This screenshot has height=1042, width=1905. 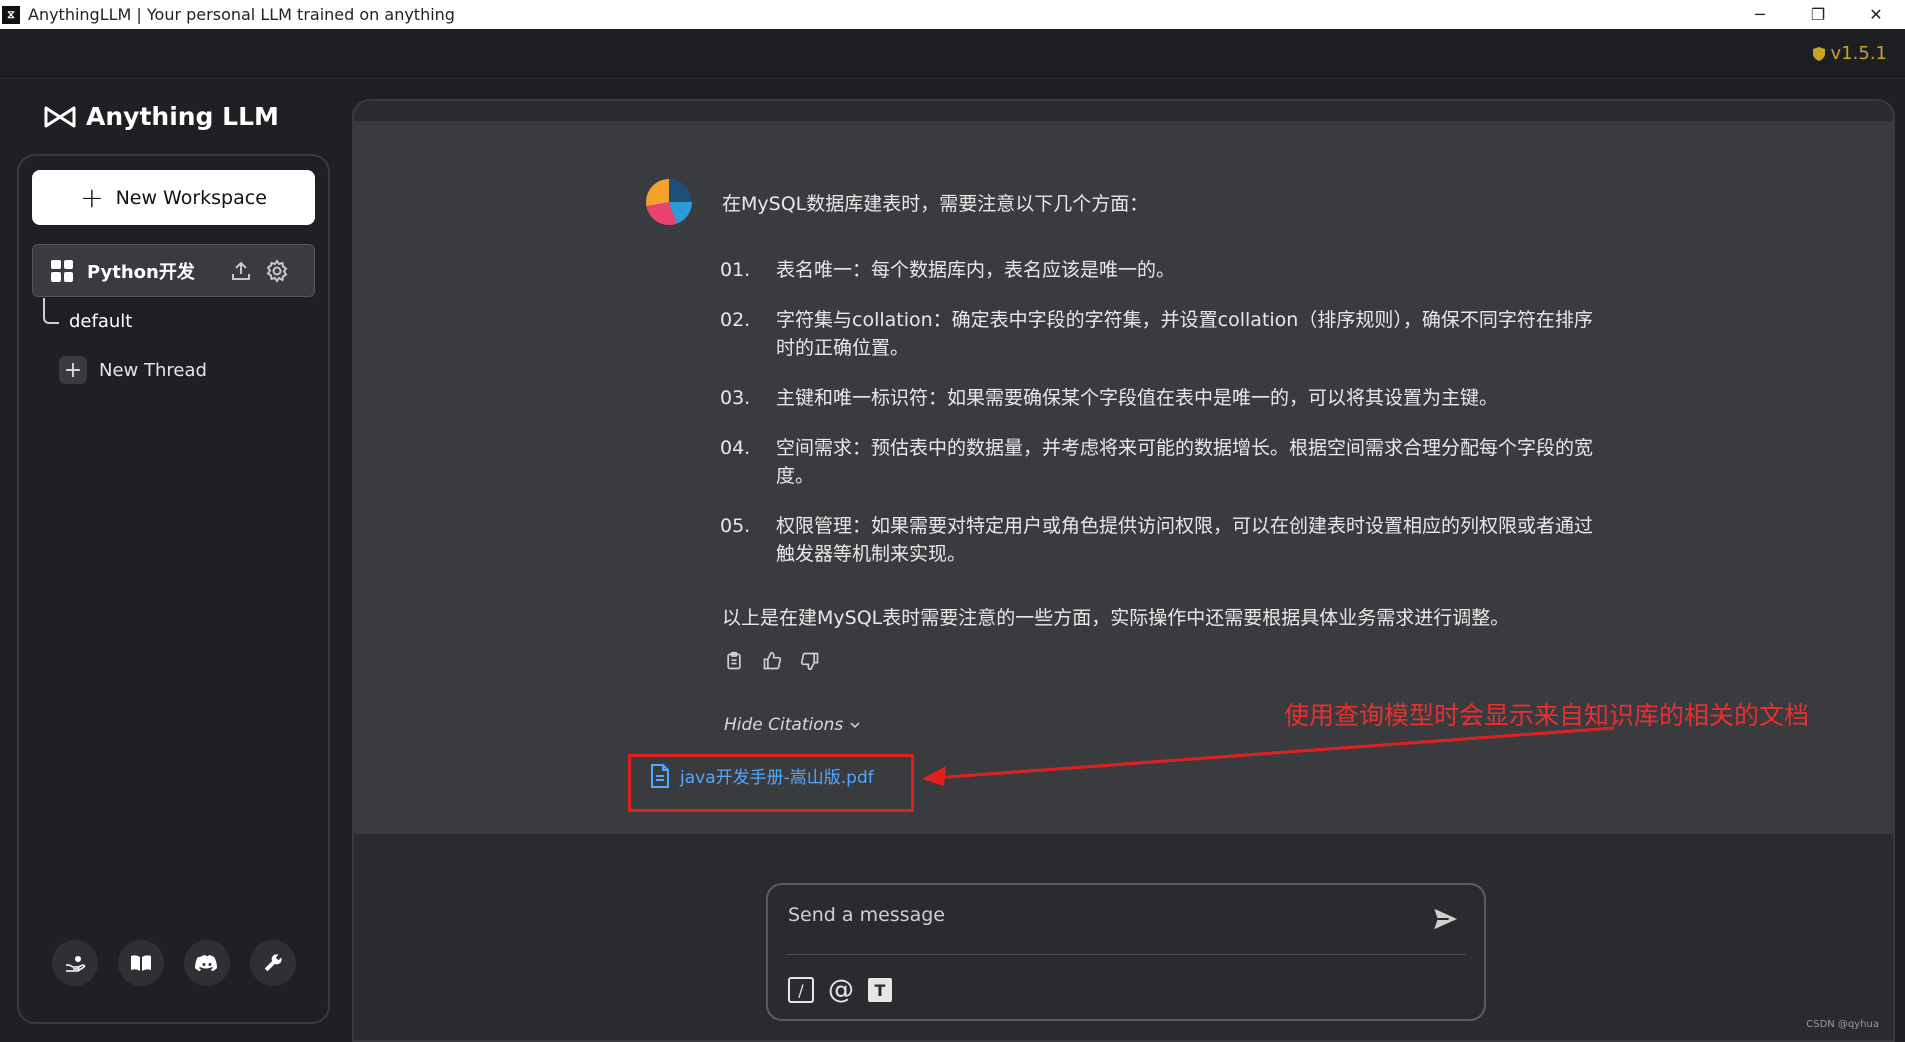 I want to click on thread-item-default: default, so click(x=100, y=321).